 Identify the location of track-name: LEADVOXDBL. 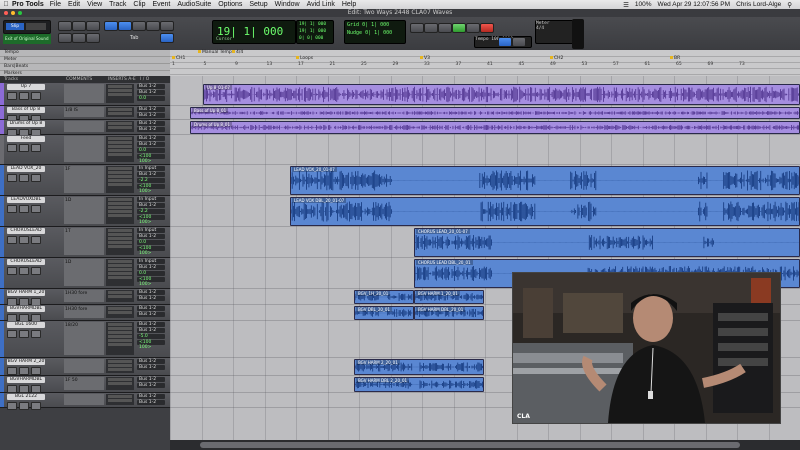
(26, 200).